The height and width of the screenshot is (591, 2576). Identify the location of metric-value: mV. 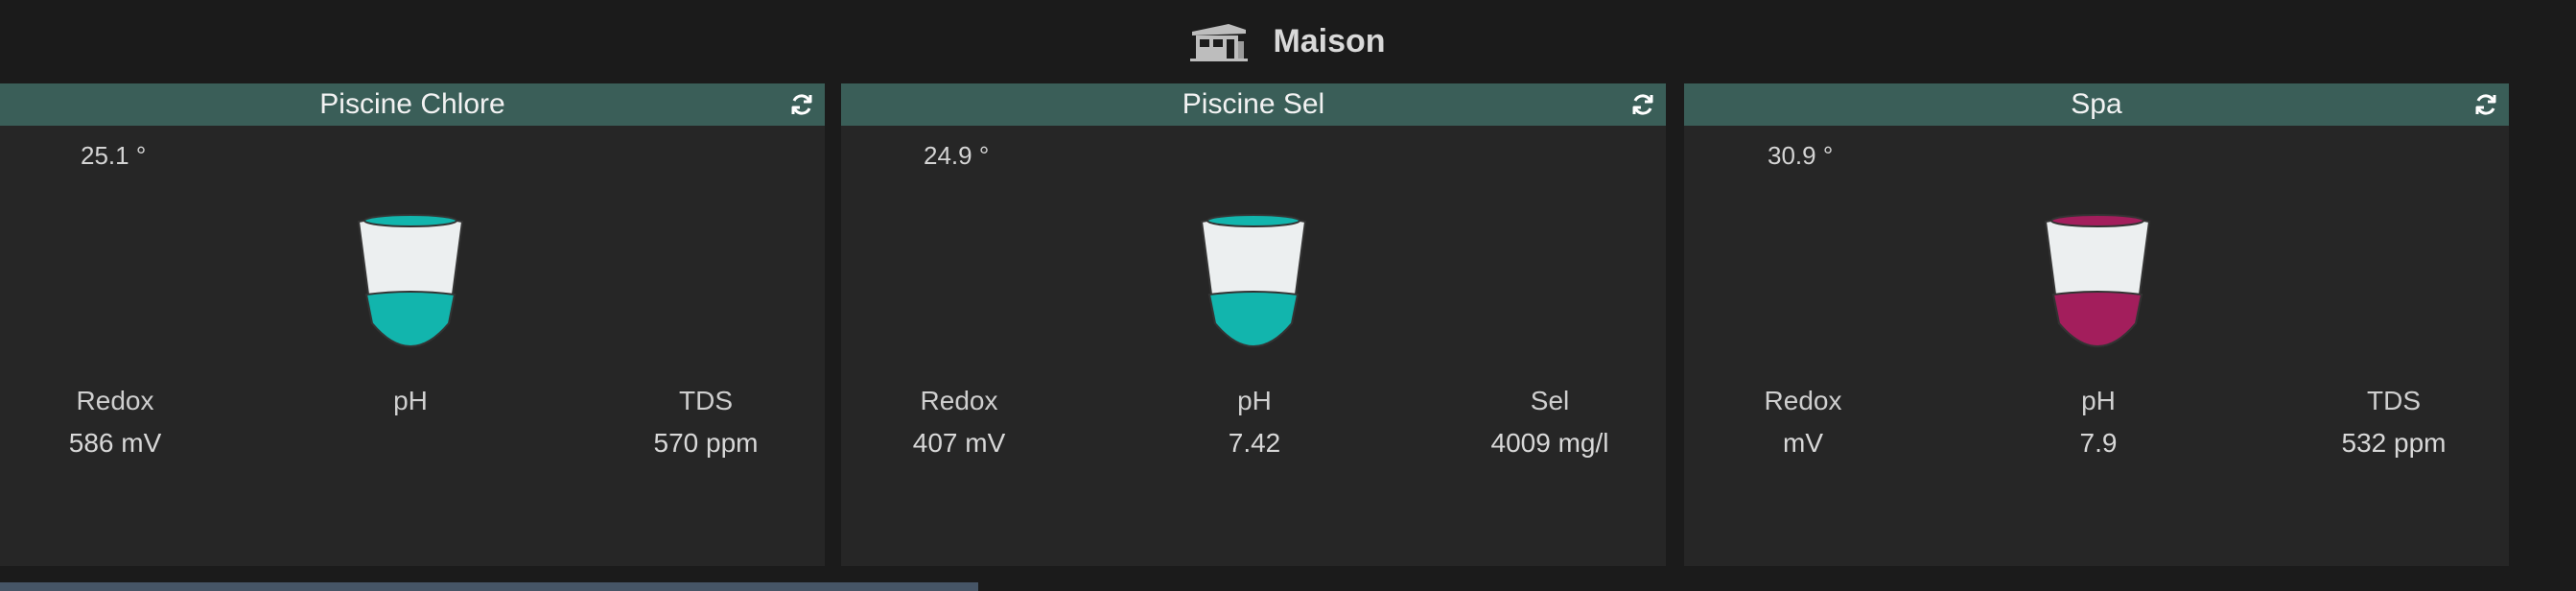
(1803, 443).